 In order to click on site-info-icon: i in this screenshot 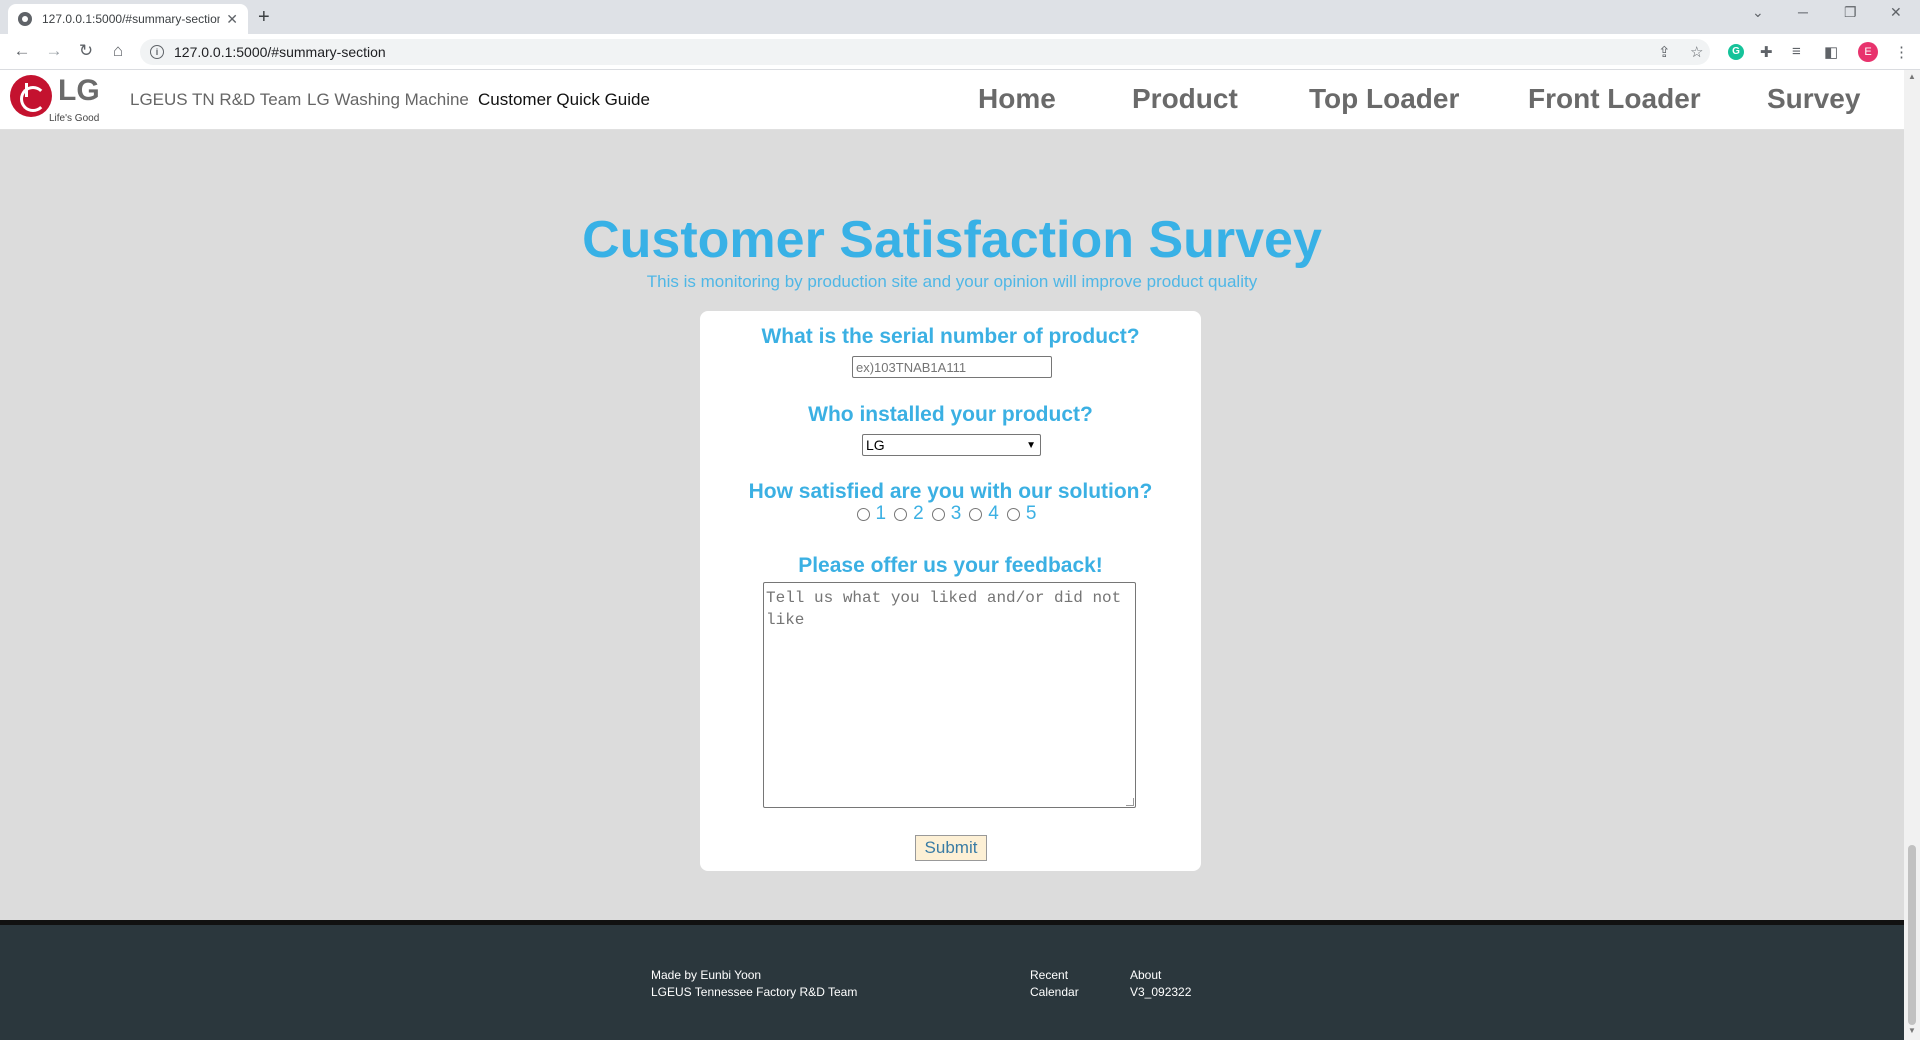, I will do `click(157, 52)`.